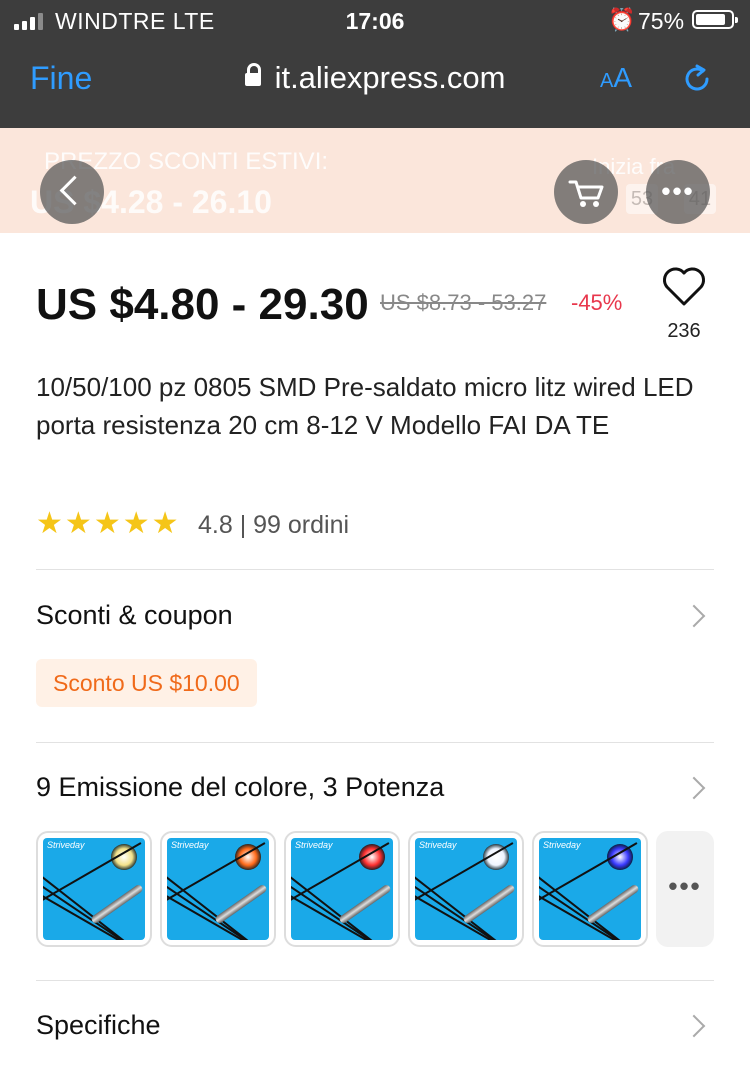 The image size is (750, 1069). What do you see at coordinates (616, 78) in the screenshot?
I see `text-size-button: AA` at bounding box center [616, 78].